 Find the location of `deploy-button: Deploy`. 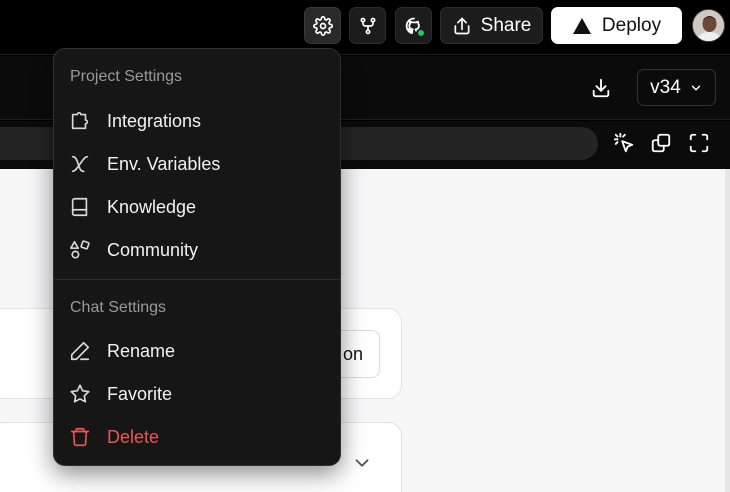

deploy-button: Deploy is located at coordinates (616, 25).